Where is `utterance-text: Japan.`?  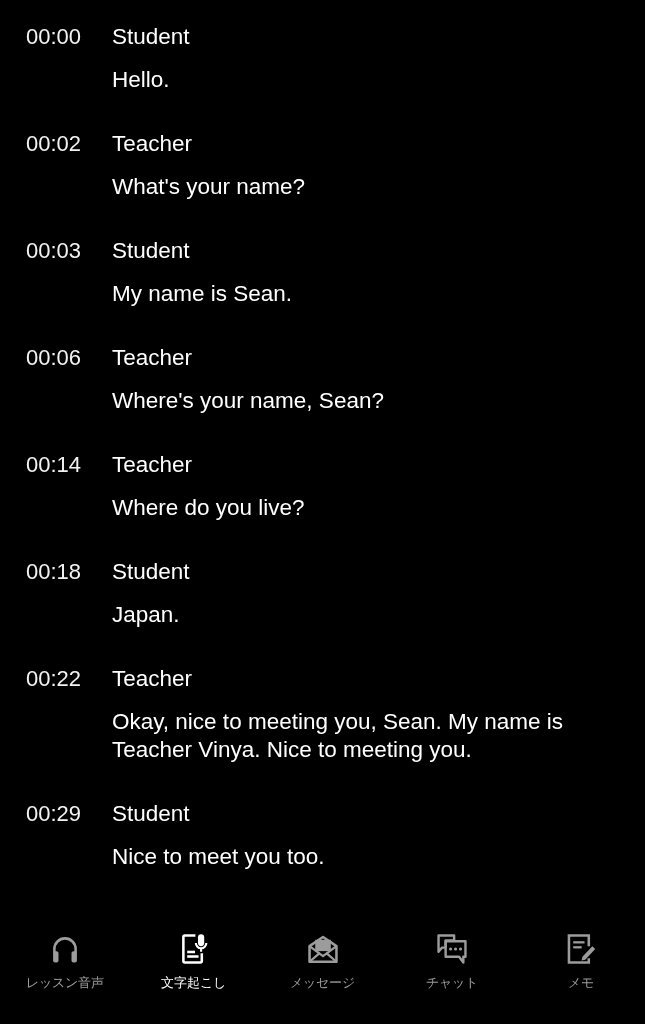
utterance-text: Japan. is located at coordinates (146, 615).